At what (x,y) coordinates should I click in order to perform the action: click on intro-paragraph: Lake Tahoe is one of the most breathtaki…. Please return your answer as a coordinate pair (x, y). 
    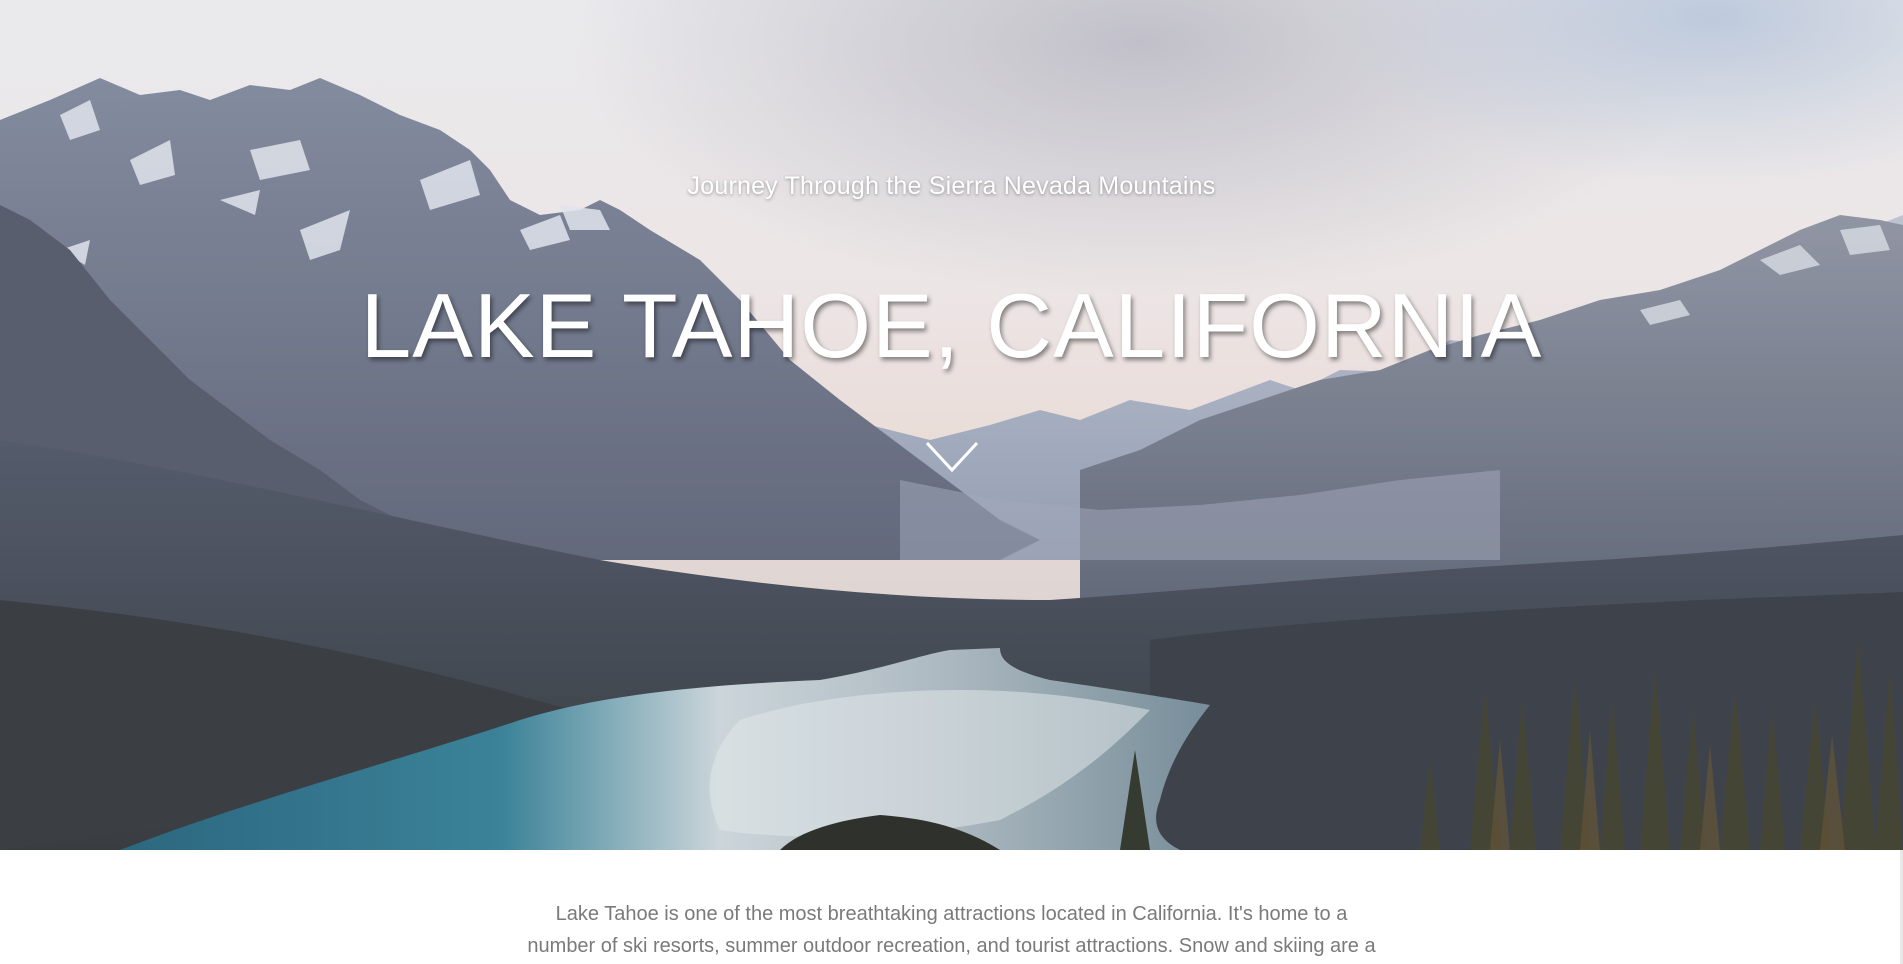
    Looking at the image, I should click on (951, 930).